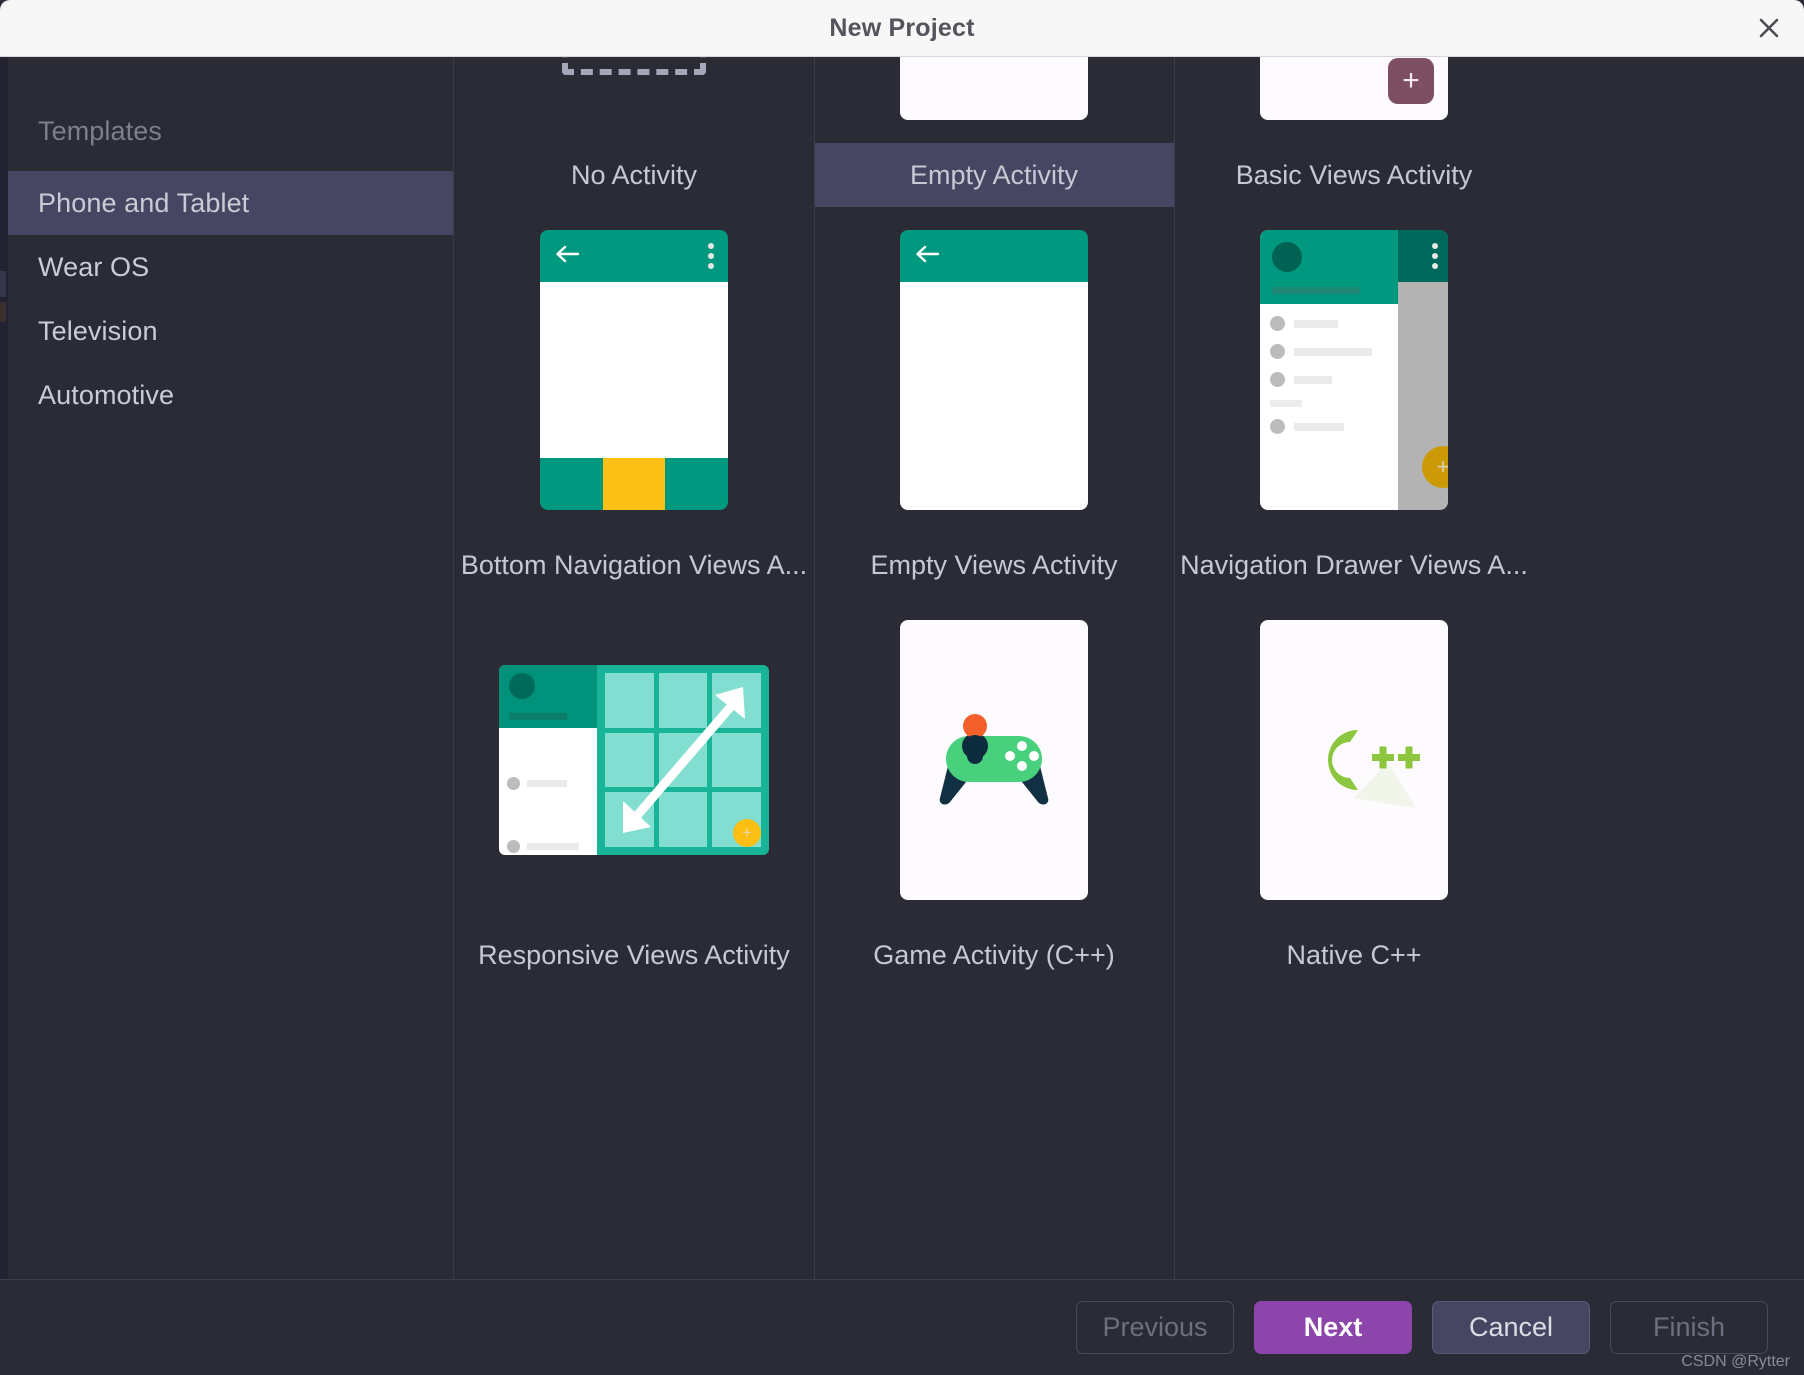  What do you see at coordinates (634, 66) in the screenshot?
I see `dashed-rectangle-icon` at bounding box center [634, 66].